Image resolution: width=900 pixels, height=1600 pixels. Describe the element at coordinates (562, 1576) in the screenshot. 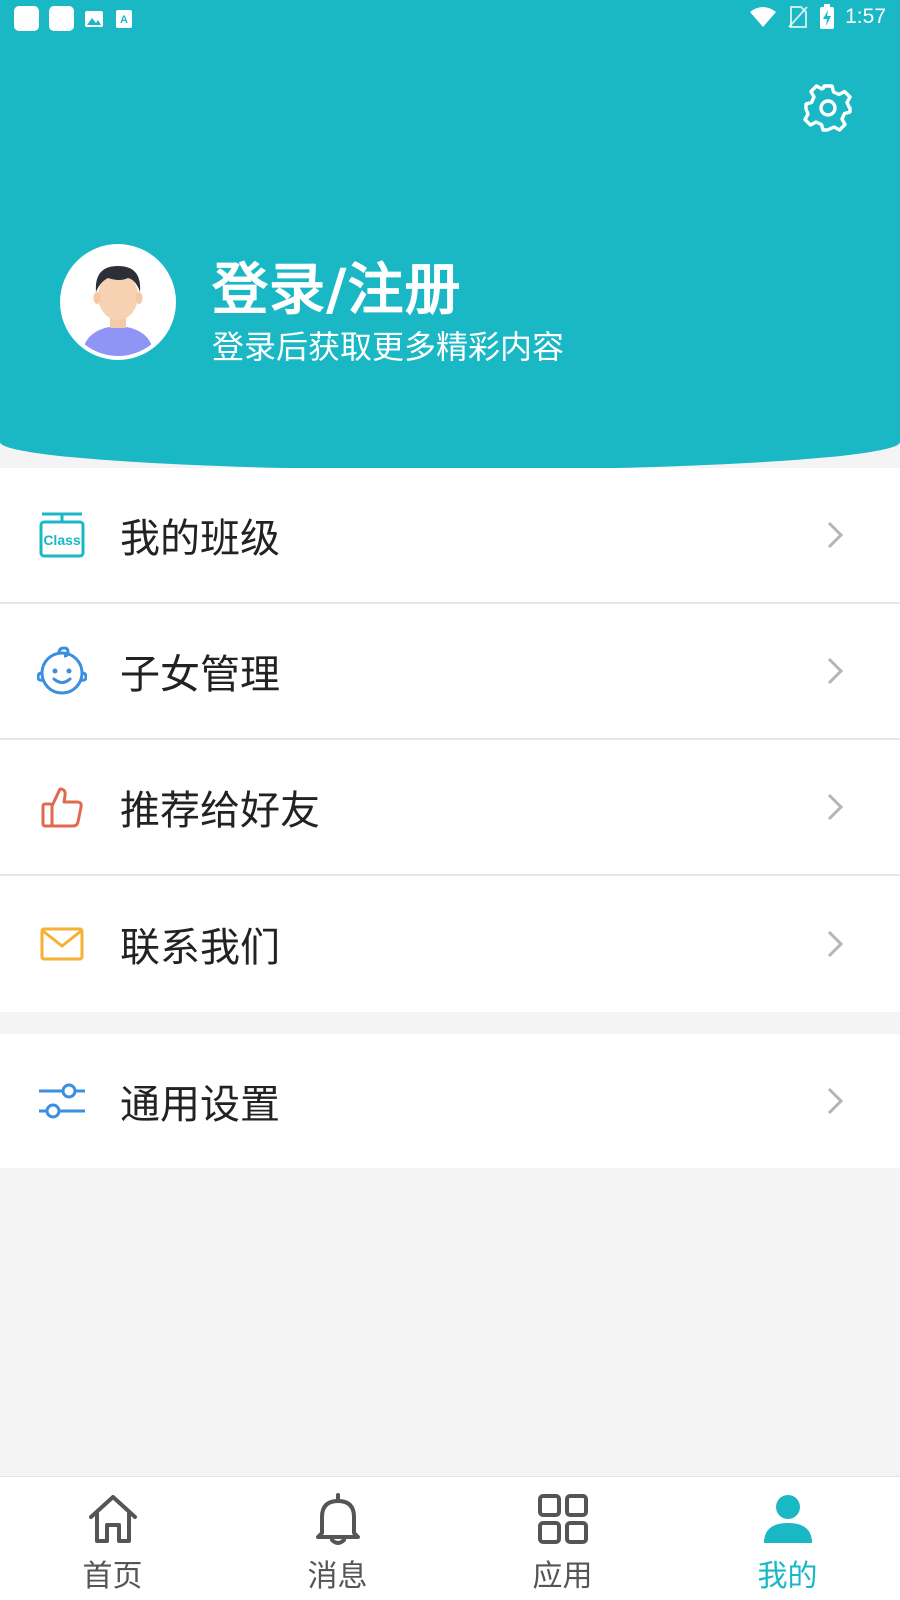

I see `nav-label: 应用` at that location.